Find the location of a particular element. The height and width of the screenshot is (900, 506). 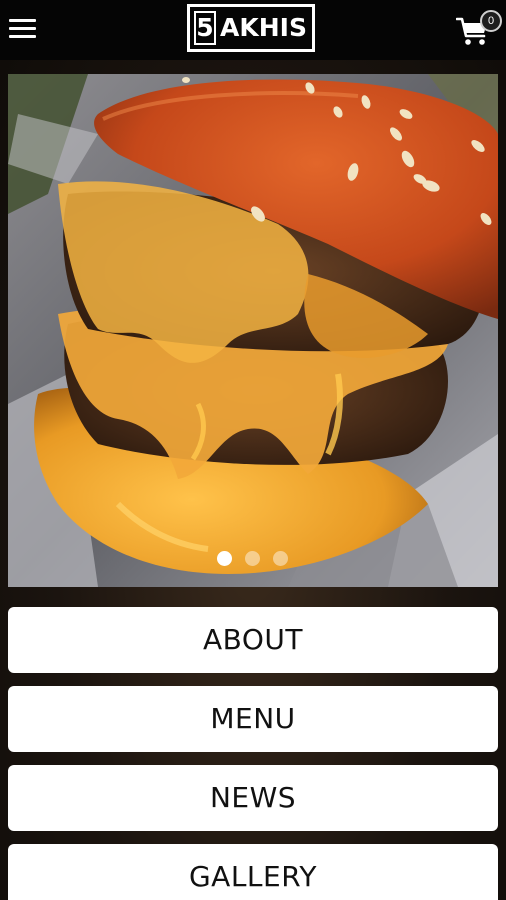

slider-pagination is located at coordinates (253, 559).